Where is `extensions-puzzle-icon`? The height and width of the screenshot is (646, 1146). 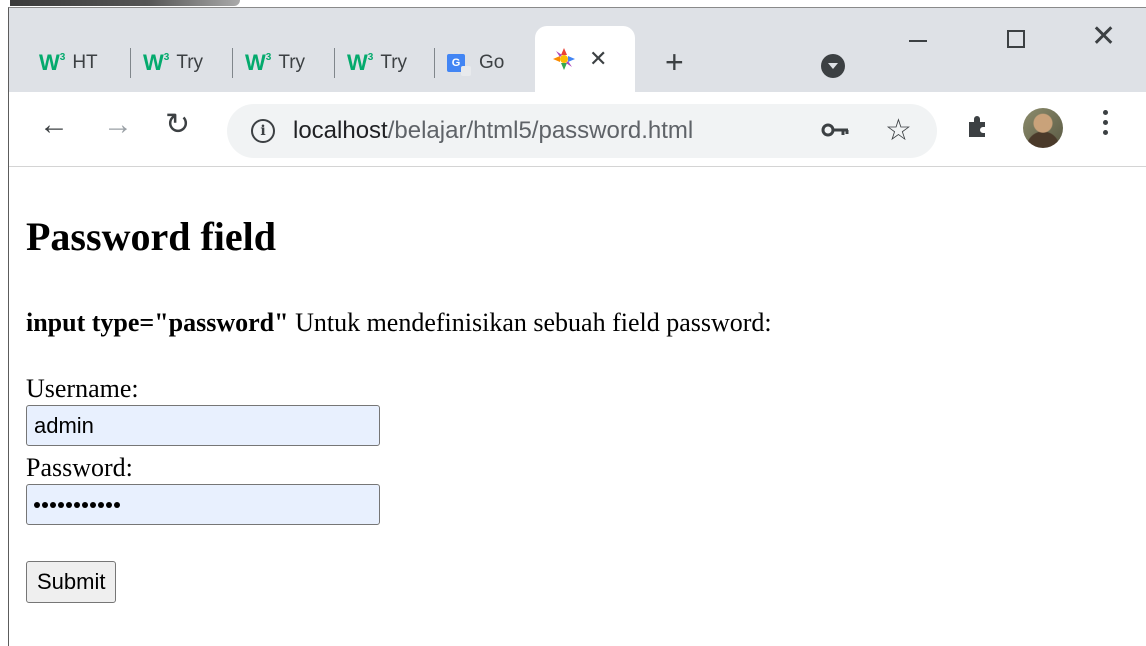 extensions-puzzle-icon is located at coordinates (979, 126).